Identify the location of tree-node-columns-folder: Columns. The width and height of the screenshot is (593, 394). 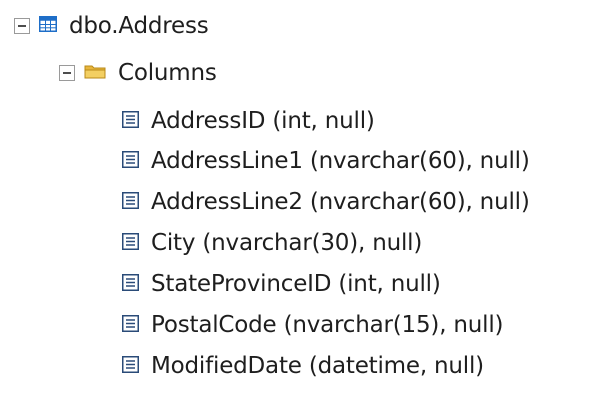
(138, 73).